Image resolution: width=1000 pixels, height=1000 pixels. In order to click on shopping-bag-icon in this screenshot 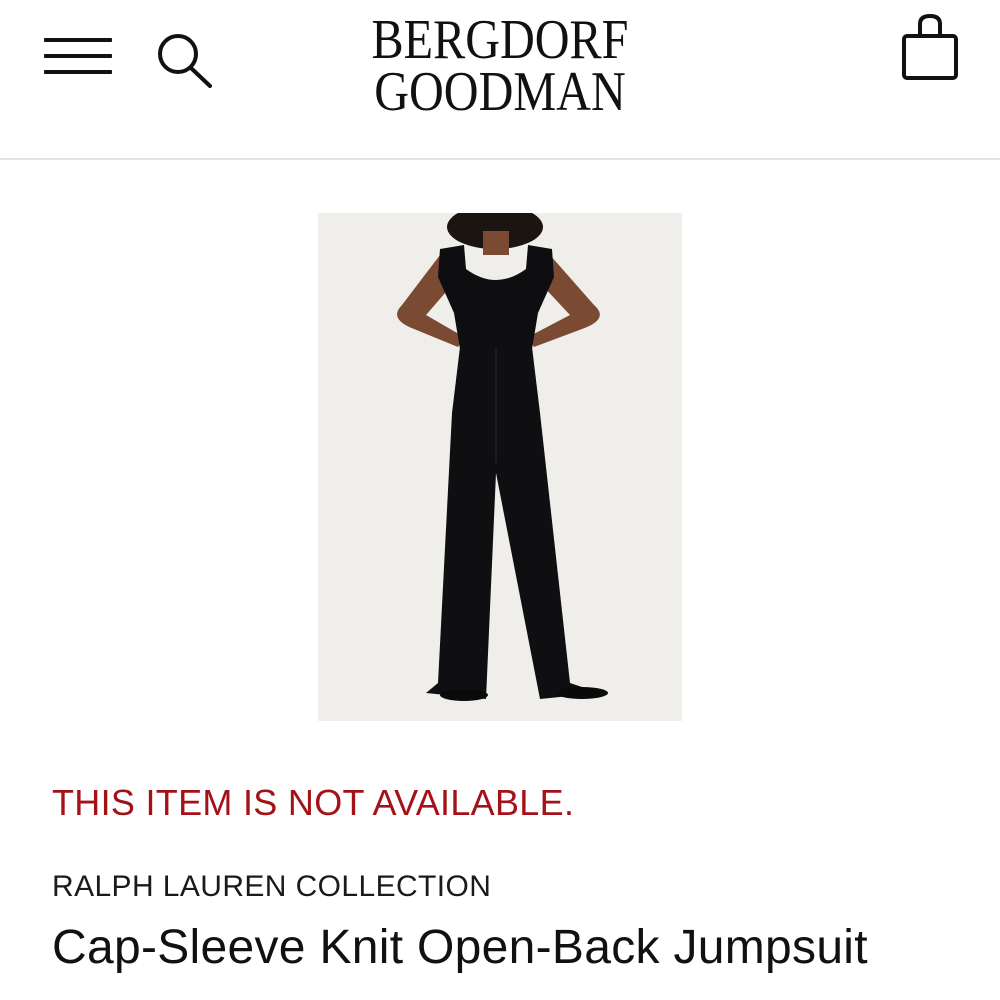, I will do `click(930, 46)`.